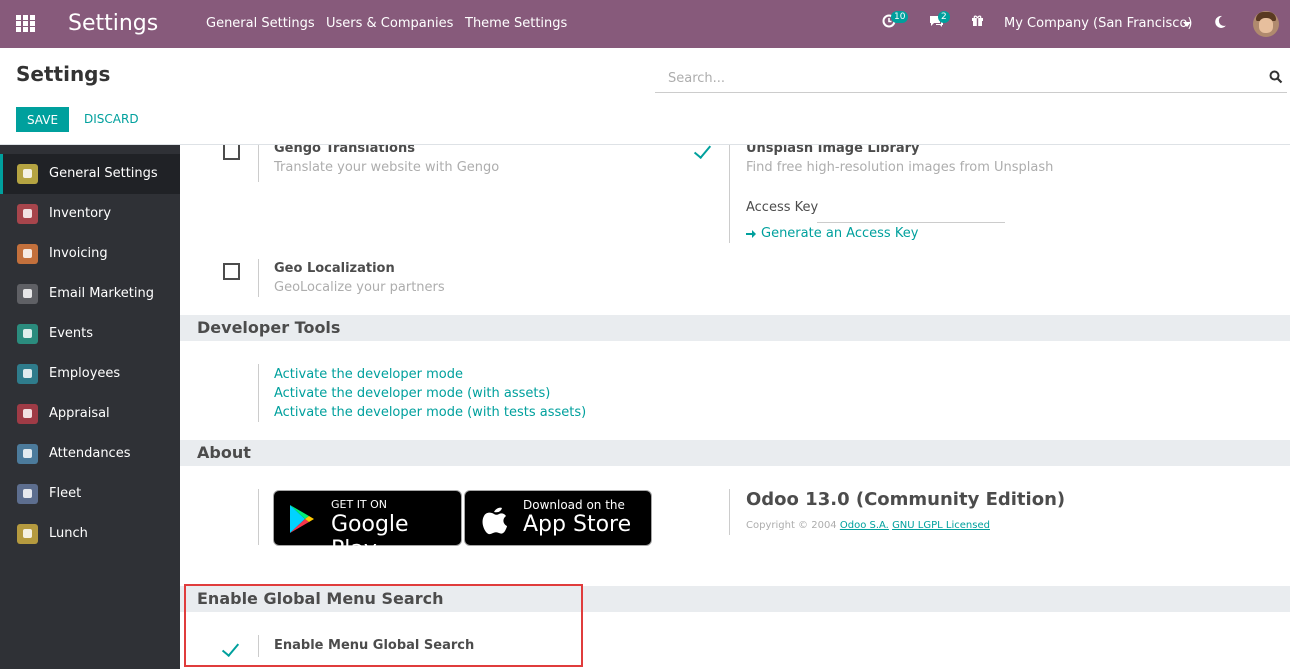 This screenshot has width=1290, height=669. I want to click on gengo-title: Gengo Translations, so click(344, 150).